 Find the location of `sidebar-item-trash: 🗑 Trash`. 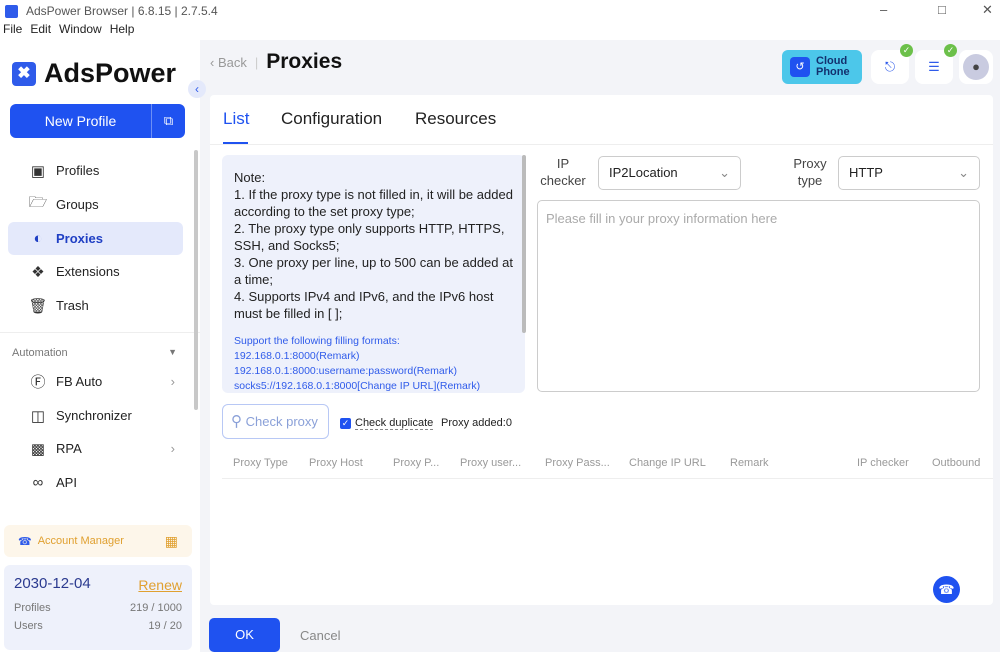

sidebar-item-trash: 🗑 Trash is located at coordinates (95, 305).